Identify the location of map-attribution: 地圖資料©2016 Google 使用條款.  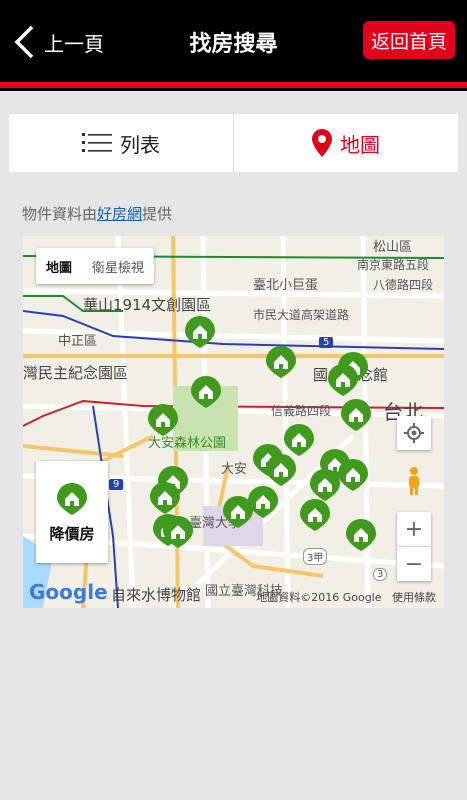
(346, 597).